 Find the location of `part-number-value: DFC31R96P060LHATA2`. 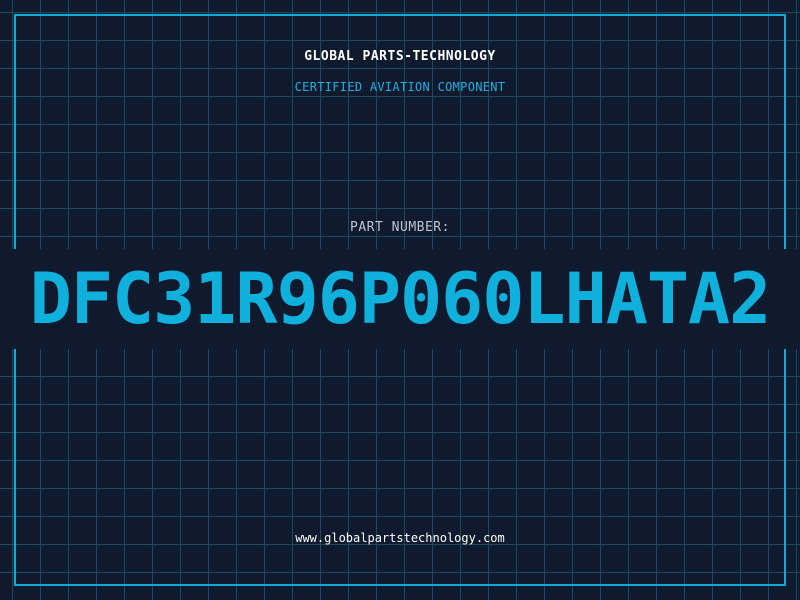

part-number-value: DFC31R96P060LHATA2 is located at coordinates (400, 299).